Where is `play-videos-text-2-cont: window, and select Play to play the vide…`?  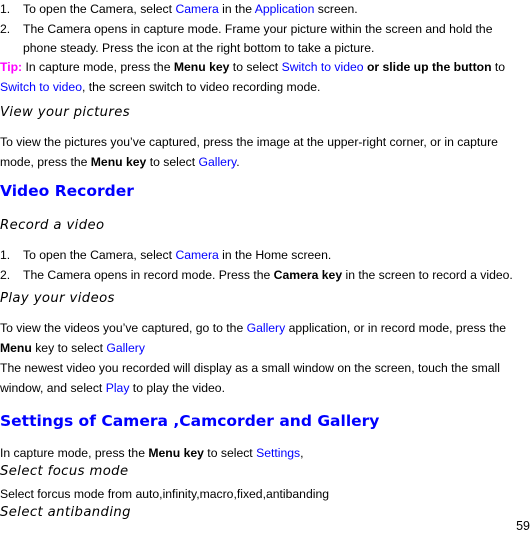 play-videos-text-2-cont: window, and select Play to play the vide… is located at coordinates (112, 388).